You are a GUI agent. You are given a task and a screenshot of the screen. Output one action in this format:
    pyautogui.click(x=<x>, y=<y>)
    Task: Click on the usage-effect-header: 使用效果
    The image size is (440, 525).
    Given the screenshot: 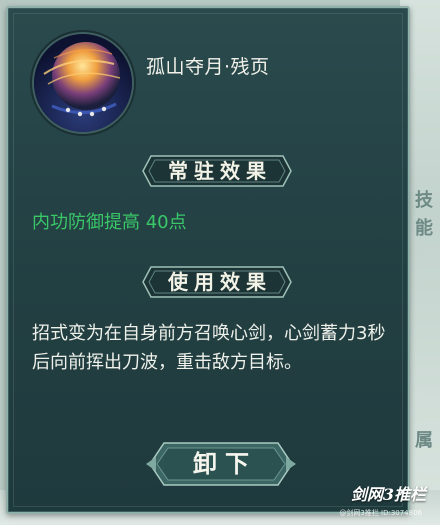 What is the action you would take?
    pyautogui.click(x=217, y=282)
    